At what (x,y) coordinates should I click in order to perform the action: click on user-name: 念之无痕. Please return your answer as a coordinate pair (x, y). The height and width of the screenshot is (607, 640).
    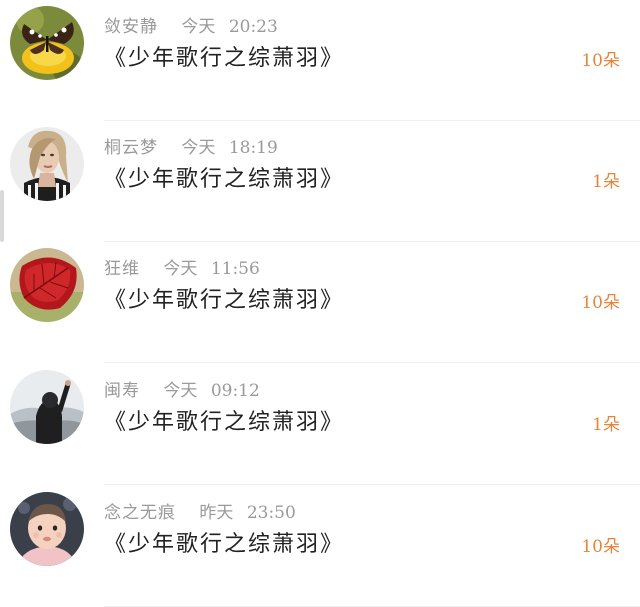
    Looking at the image, I should click on (140, 513).